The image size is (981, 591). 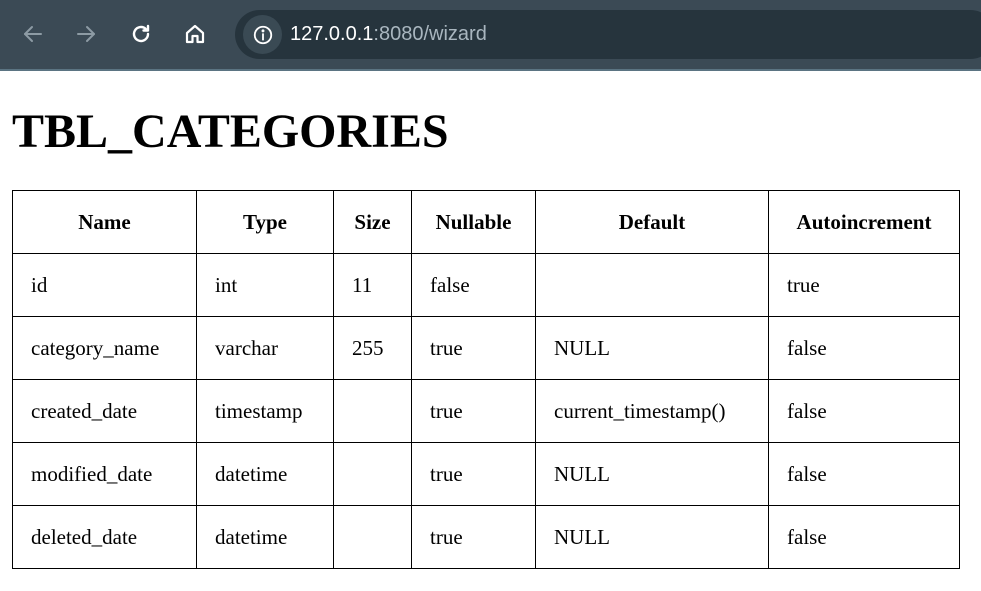 I want to click on table-row: modified_date datetime true NULL false, so click(x=486, y=474).